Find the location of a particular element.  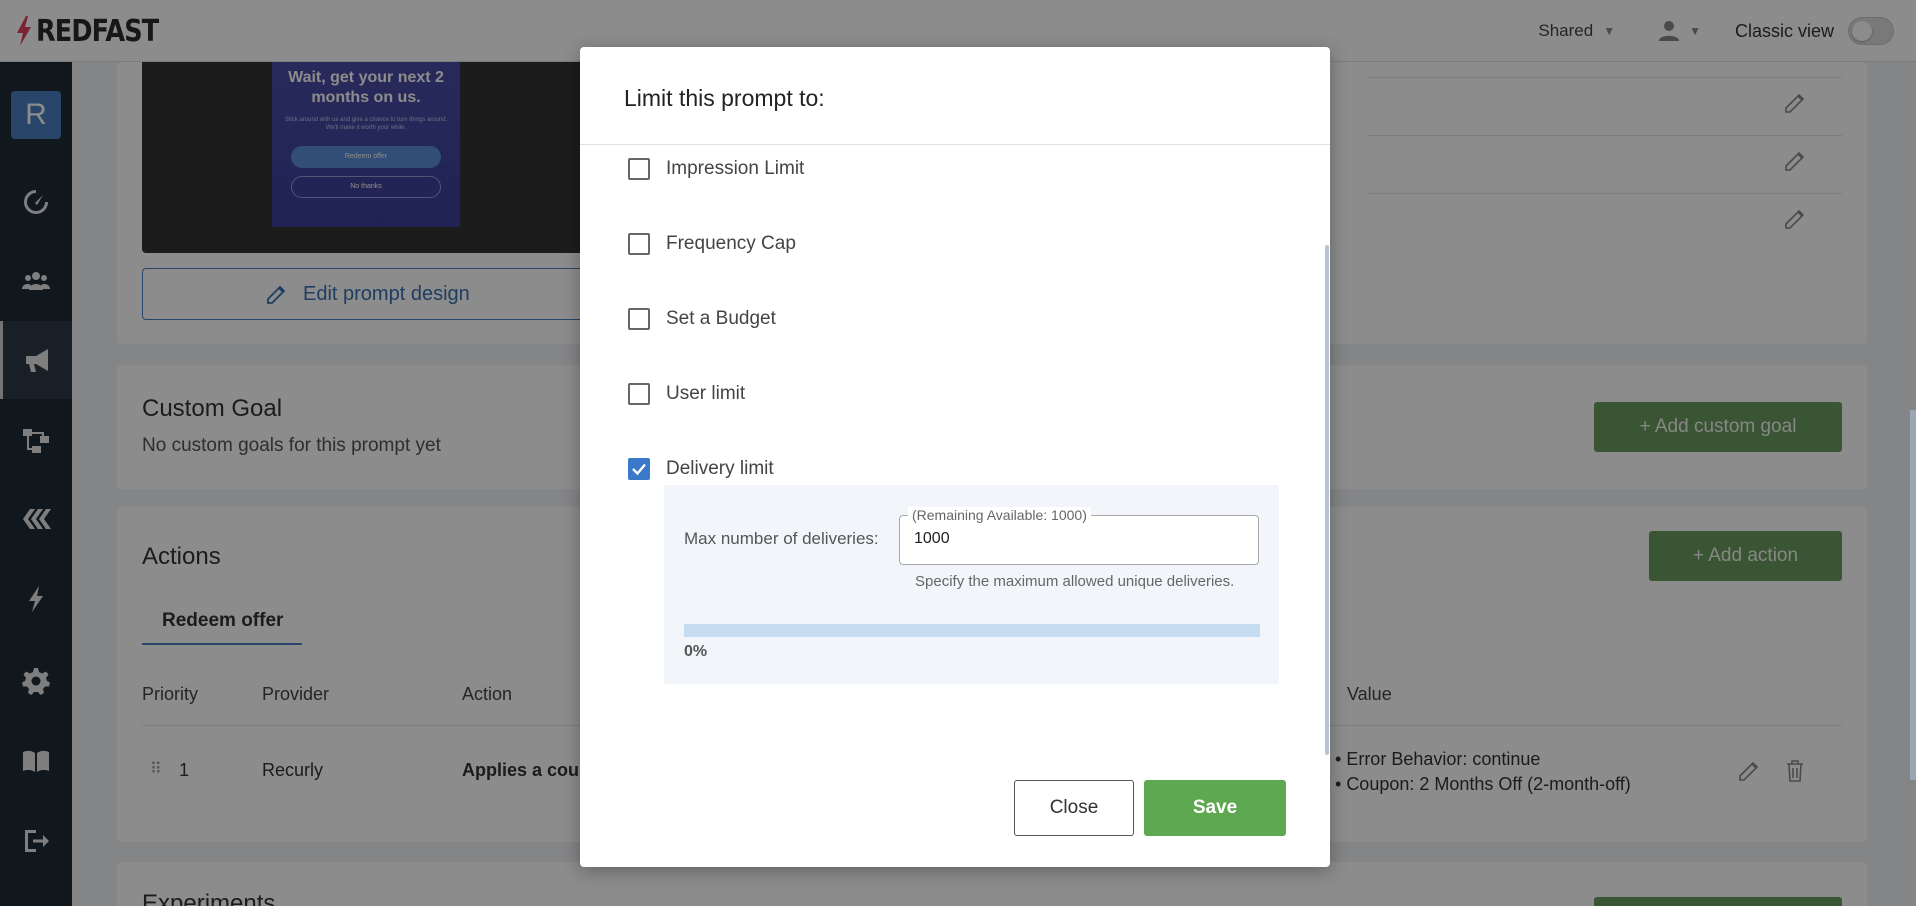

option-delivery-limit: Delivery limit is located at coordinates (701, 469).